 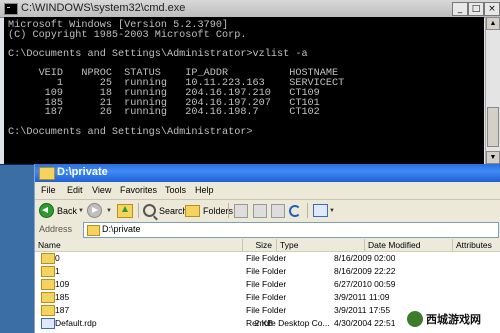 I want to click on back-button: Back ▼, so click(x=61, y=210).